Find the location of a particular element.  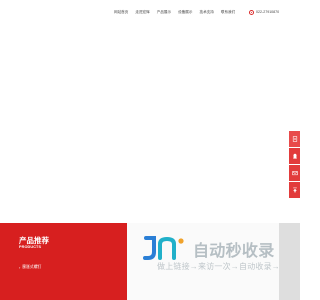

section-subtitle: PRODUCTS is located at coordinates (30, 247).